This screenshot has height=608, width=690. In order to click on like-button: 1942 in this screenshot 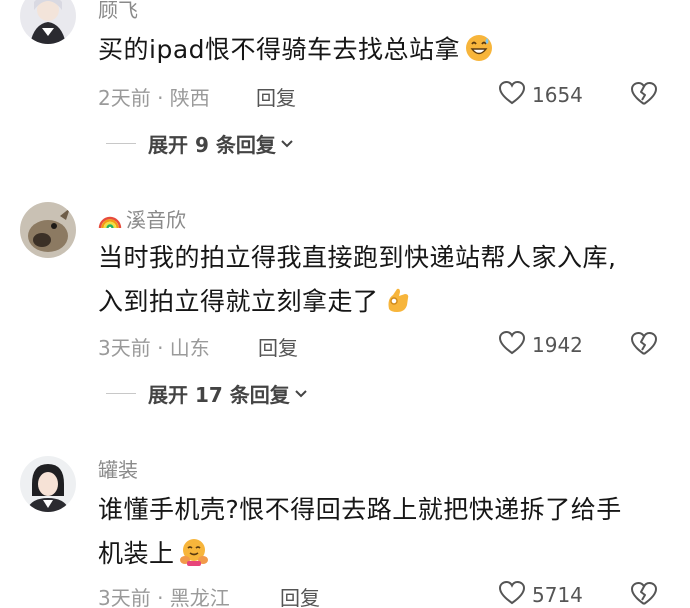, I will do `click(540, 345)`.